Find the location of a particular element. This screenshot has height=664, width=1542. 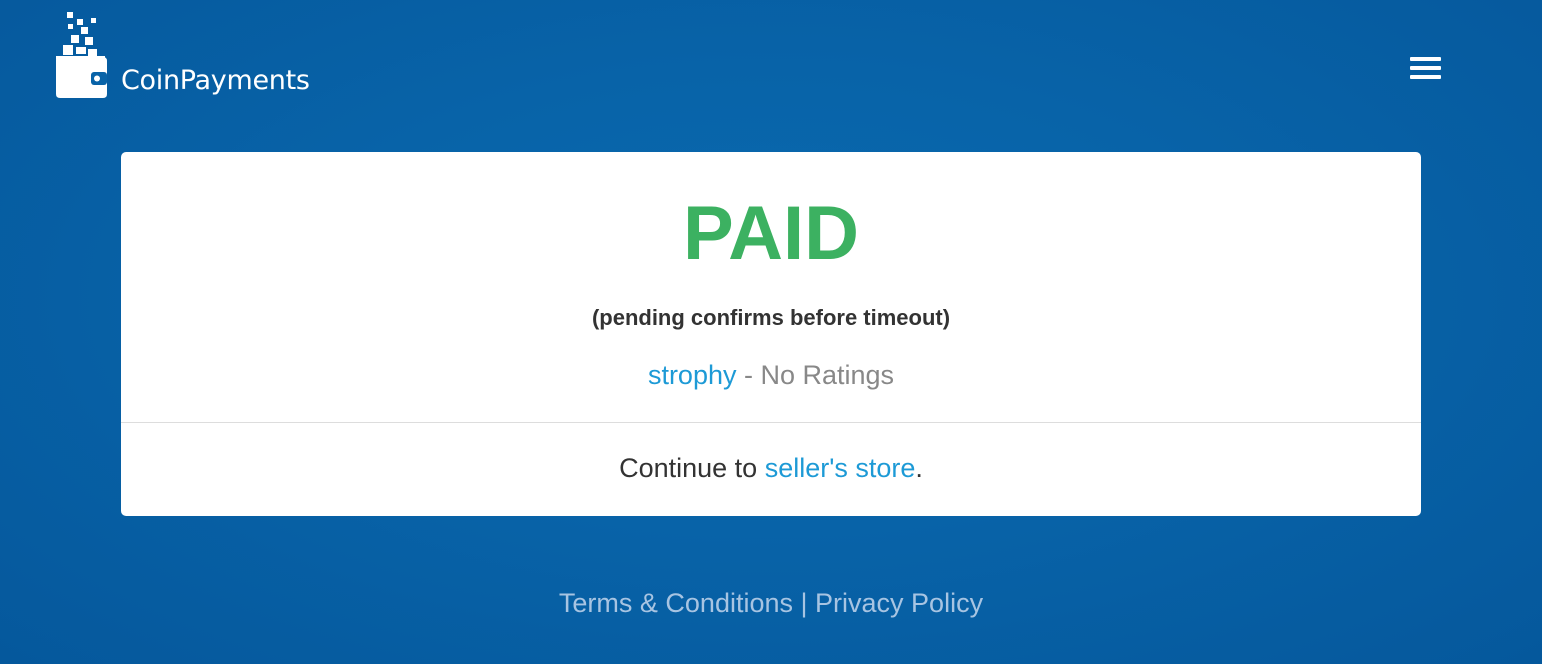

seller-store-link: seller's store is located at coordinates (840, 468).